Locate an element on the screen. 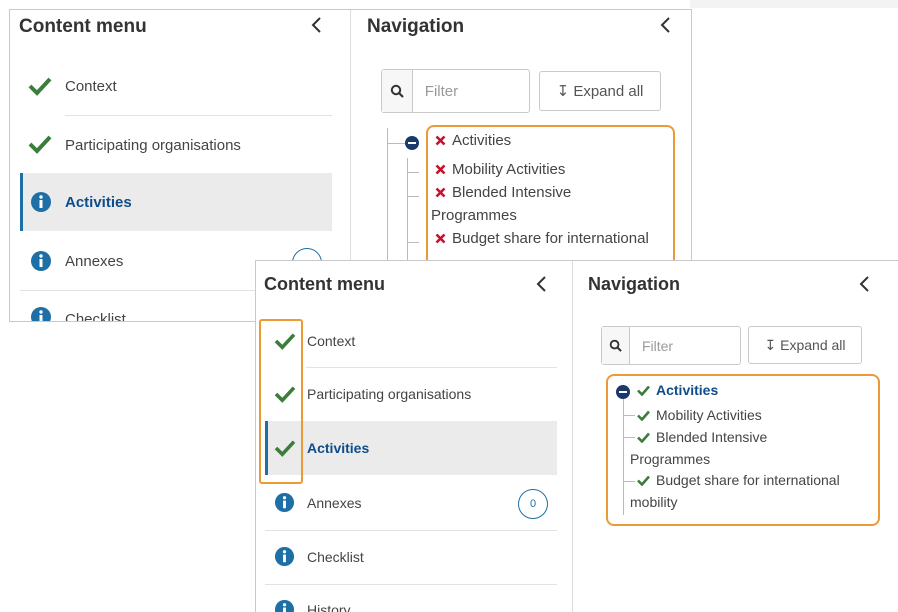 The width and height of the screenshot is (898, 612). background-strip is located at coordinates (794, 4).